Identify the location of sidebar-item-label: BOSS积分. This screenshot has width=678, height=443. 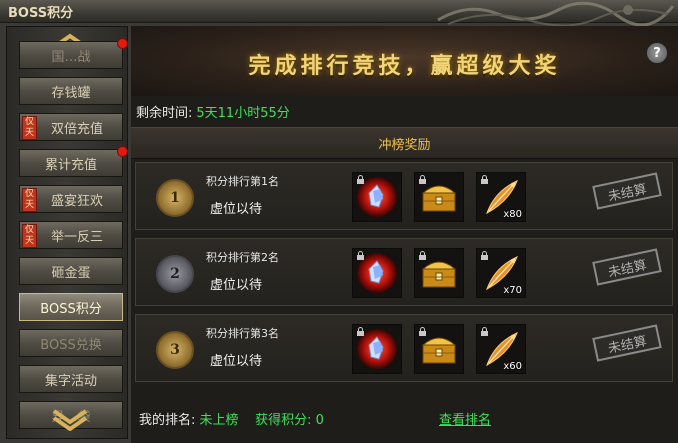
(71, 309).